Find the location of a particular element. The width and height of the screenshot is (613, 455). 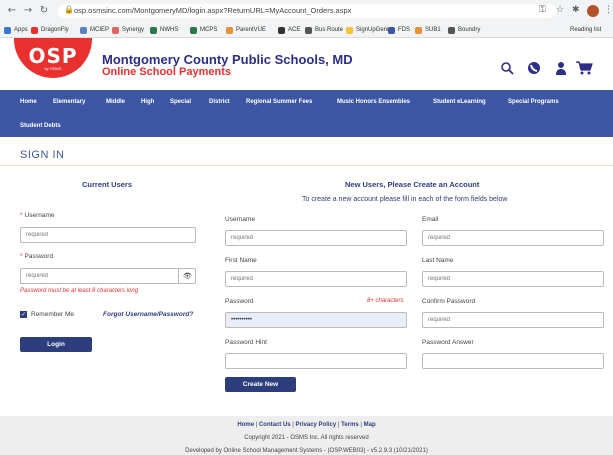

nav-student-elearning: Student eLearning is located at coordinates (459, 102).